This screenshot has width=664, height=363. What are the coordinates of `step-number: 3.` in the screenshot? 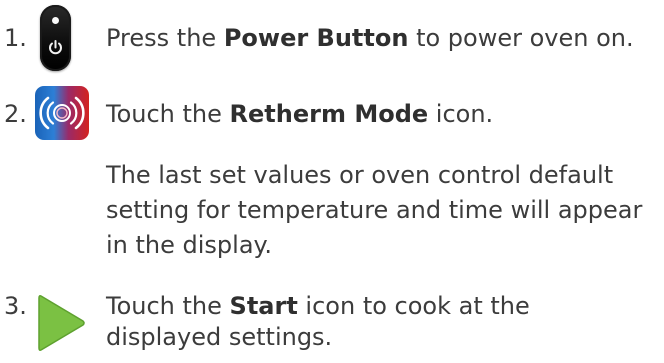 It's located at (15, 306).